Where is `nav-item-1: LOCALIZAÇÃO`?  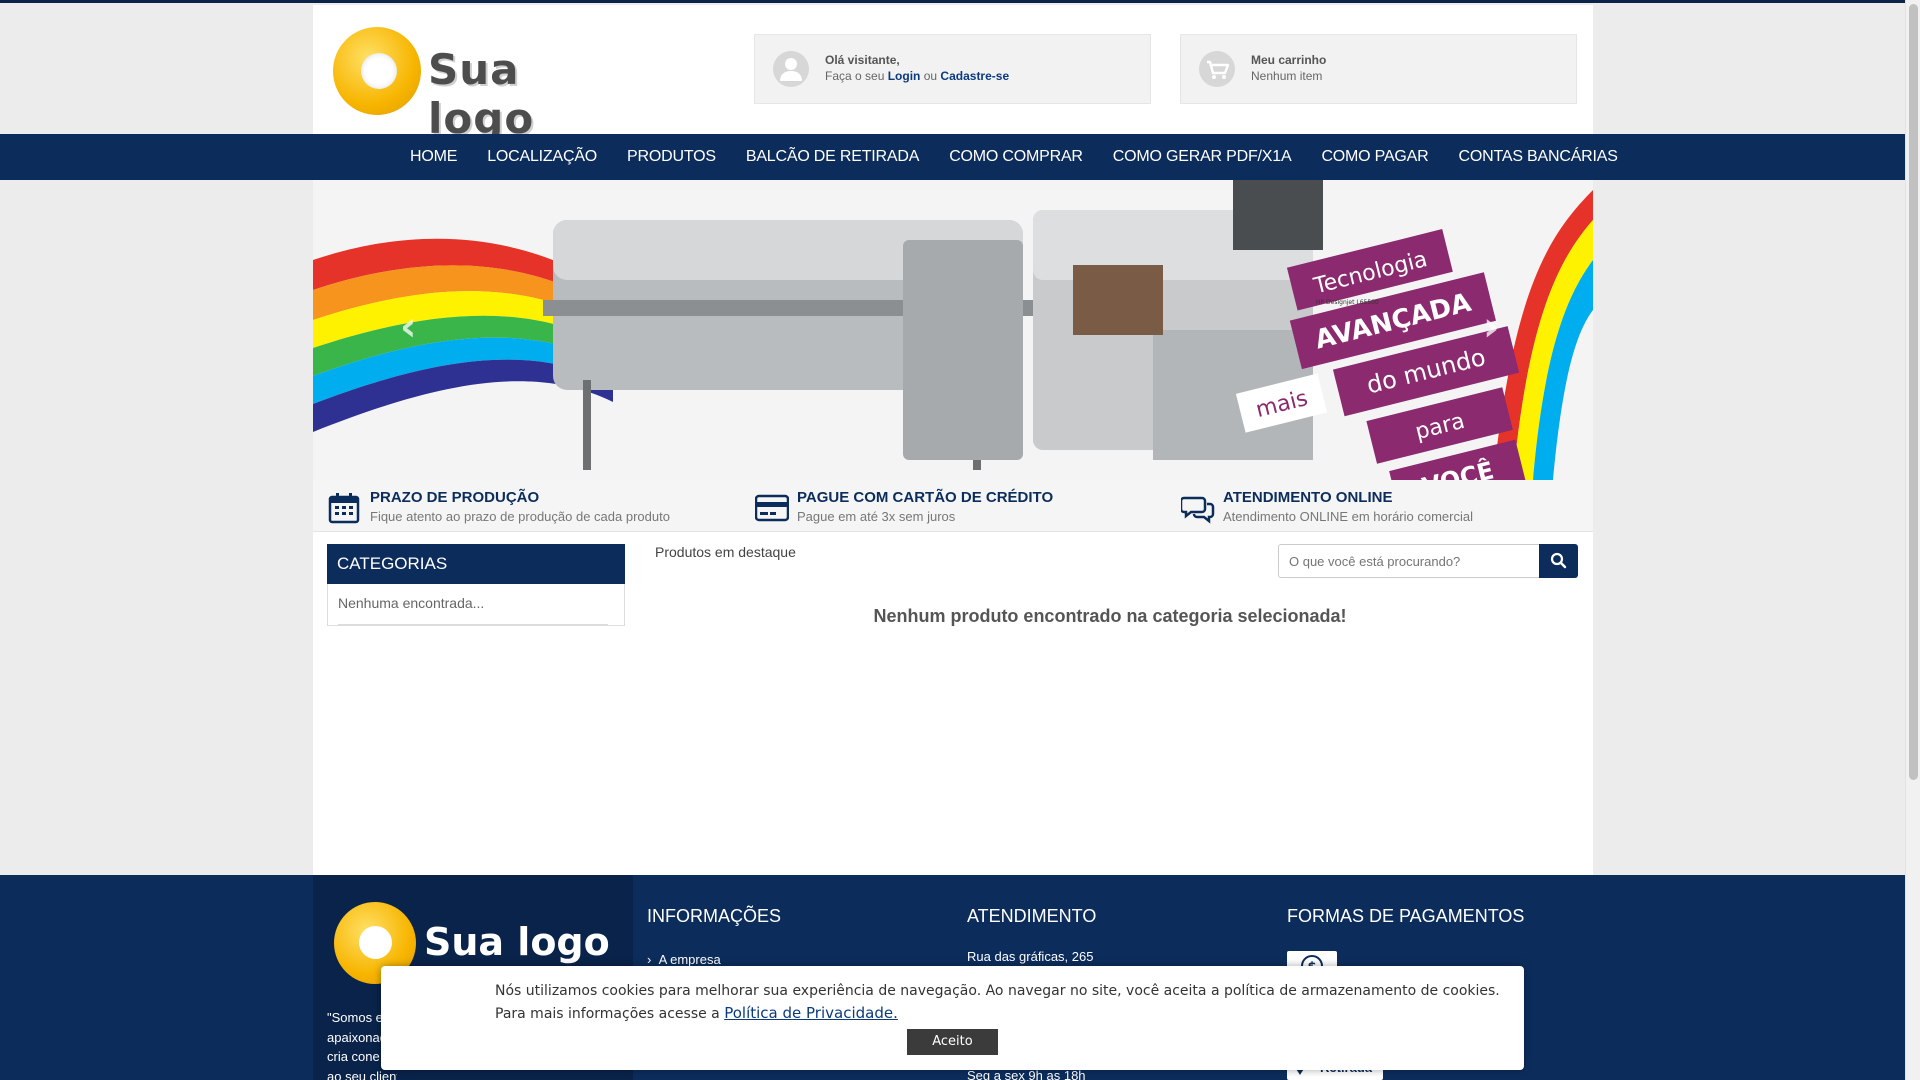 nav-item-1: LOCALIZAÇÃO is located at coordinates (542, 157).